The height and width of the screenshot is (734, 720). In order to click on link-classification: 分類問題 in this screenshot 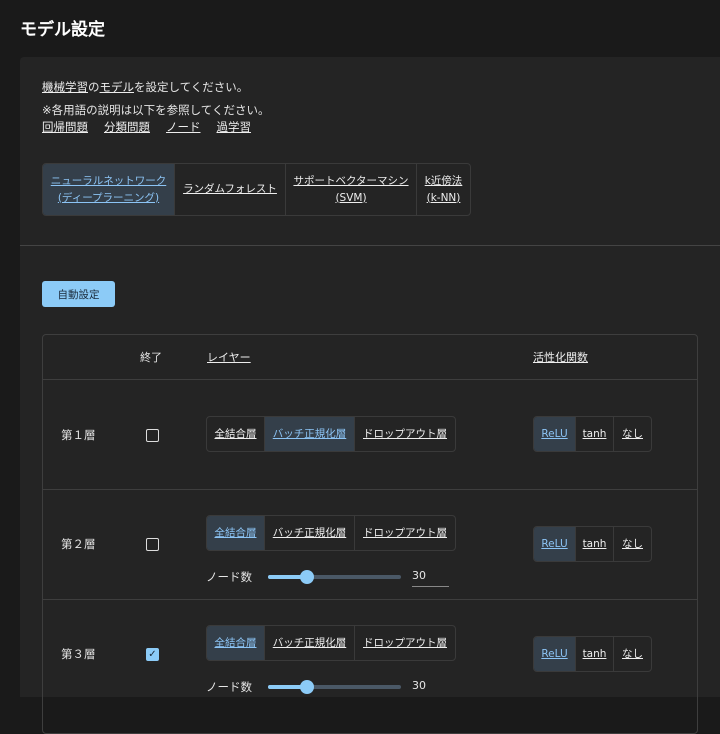, I will do `click(127, 127)`.